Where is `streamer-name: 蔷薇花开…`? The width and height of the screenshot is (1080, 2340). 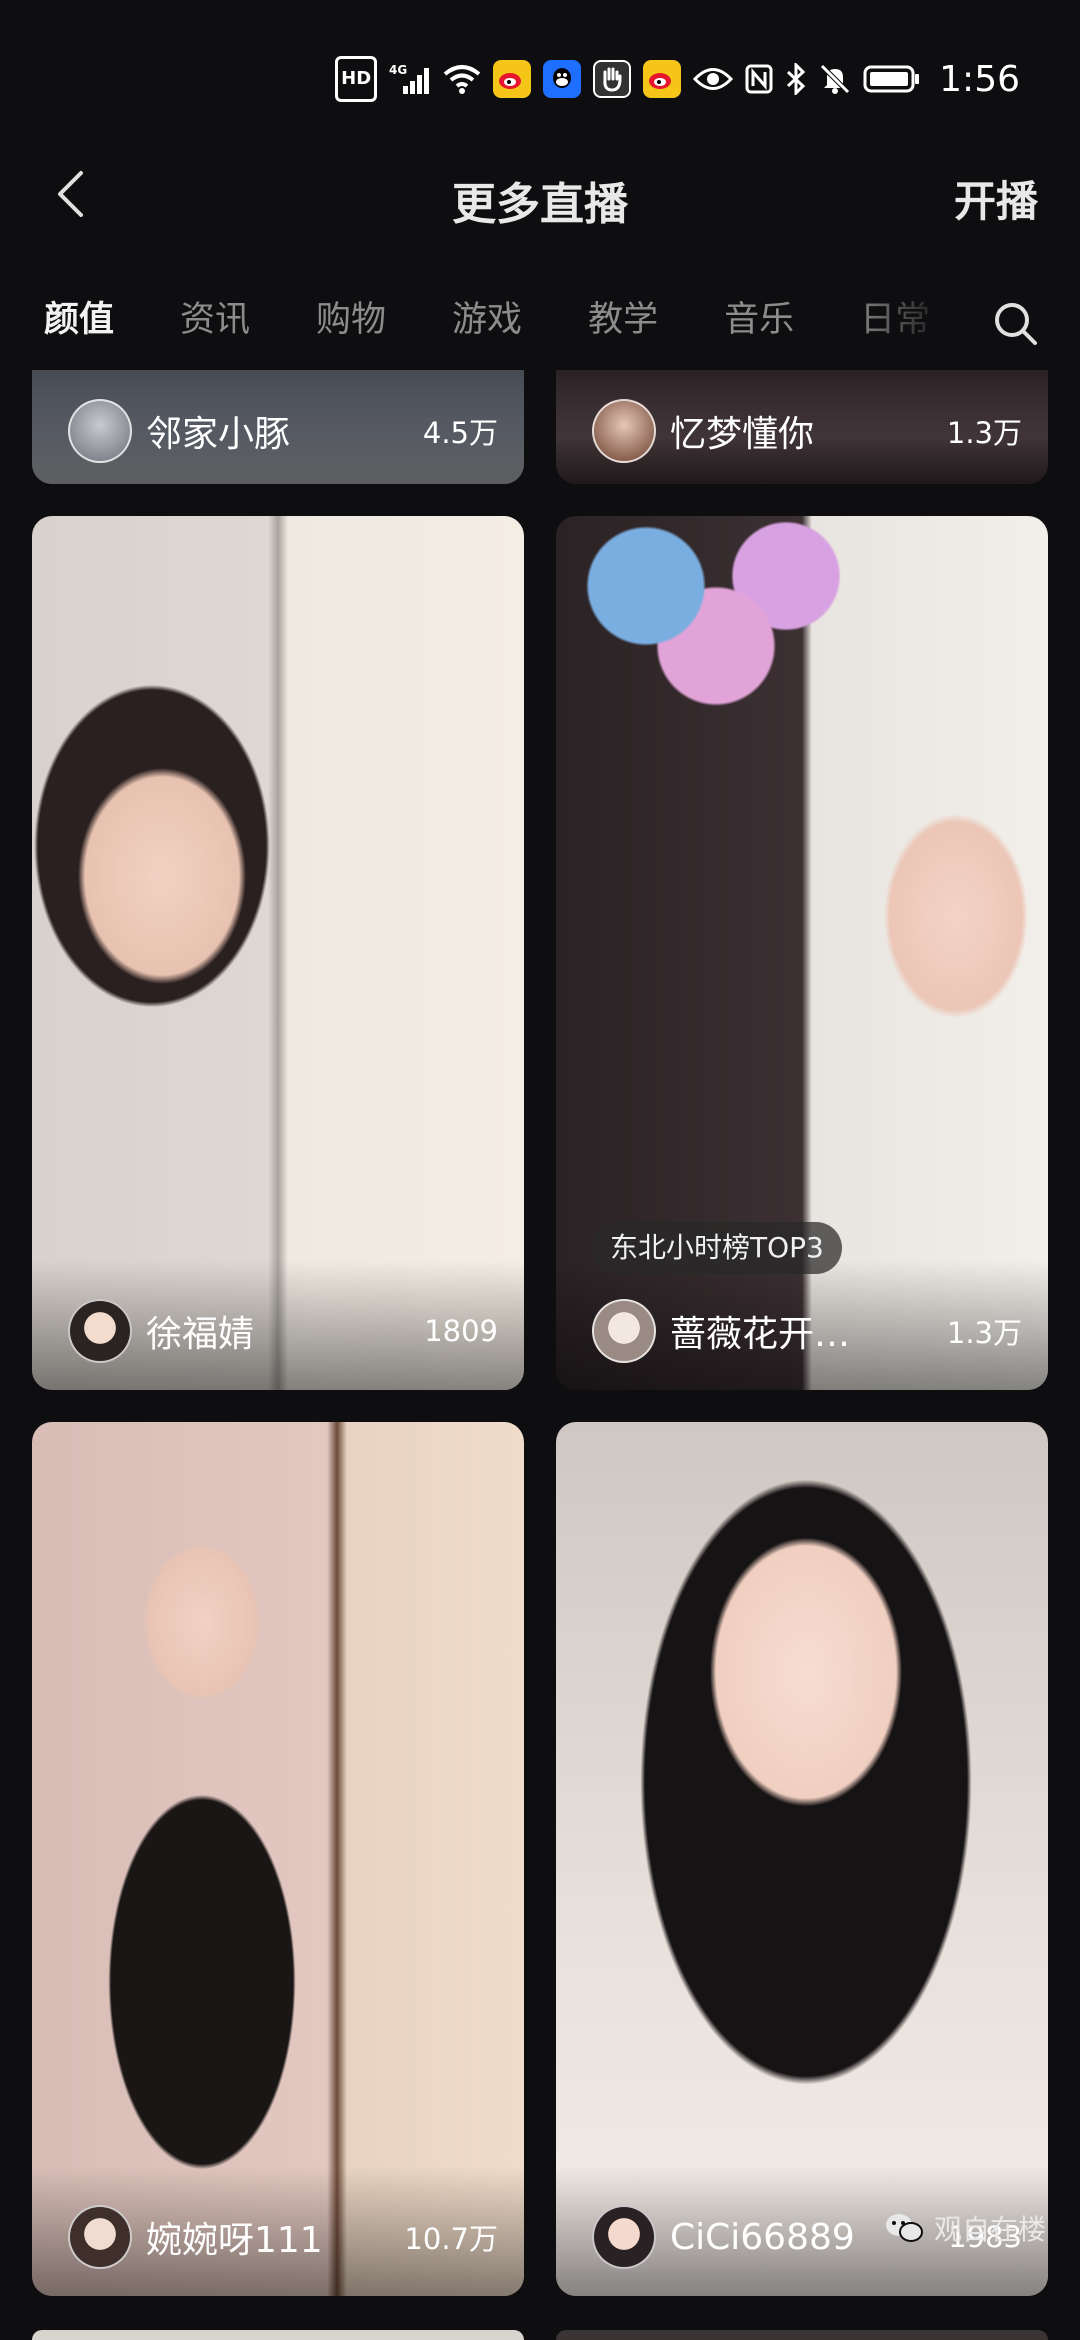
streamer-name: 蔷薇花开… is located at coordinates (760, 1334).